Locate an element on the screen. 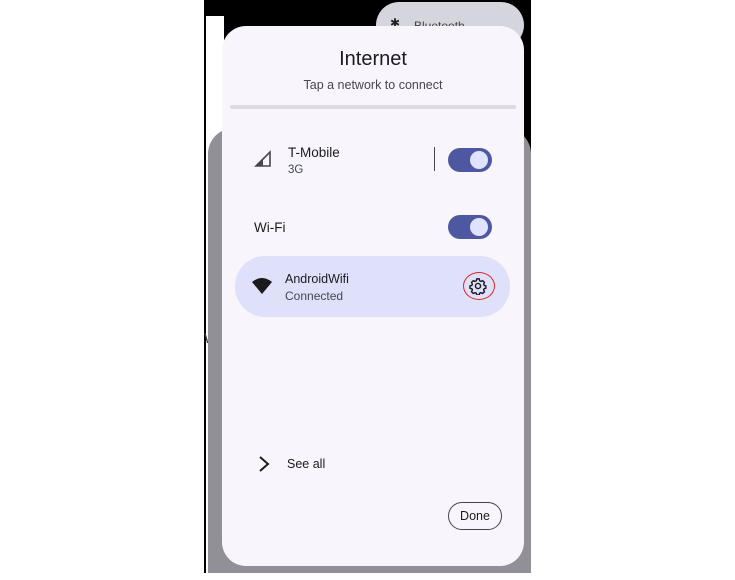 Image resolution: width=735 pixels, height=580 pixels. network-settings-button is located at coordinates (479, 286).